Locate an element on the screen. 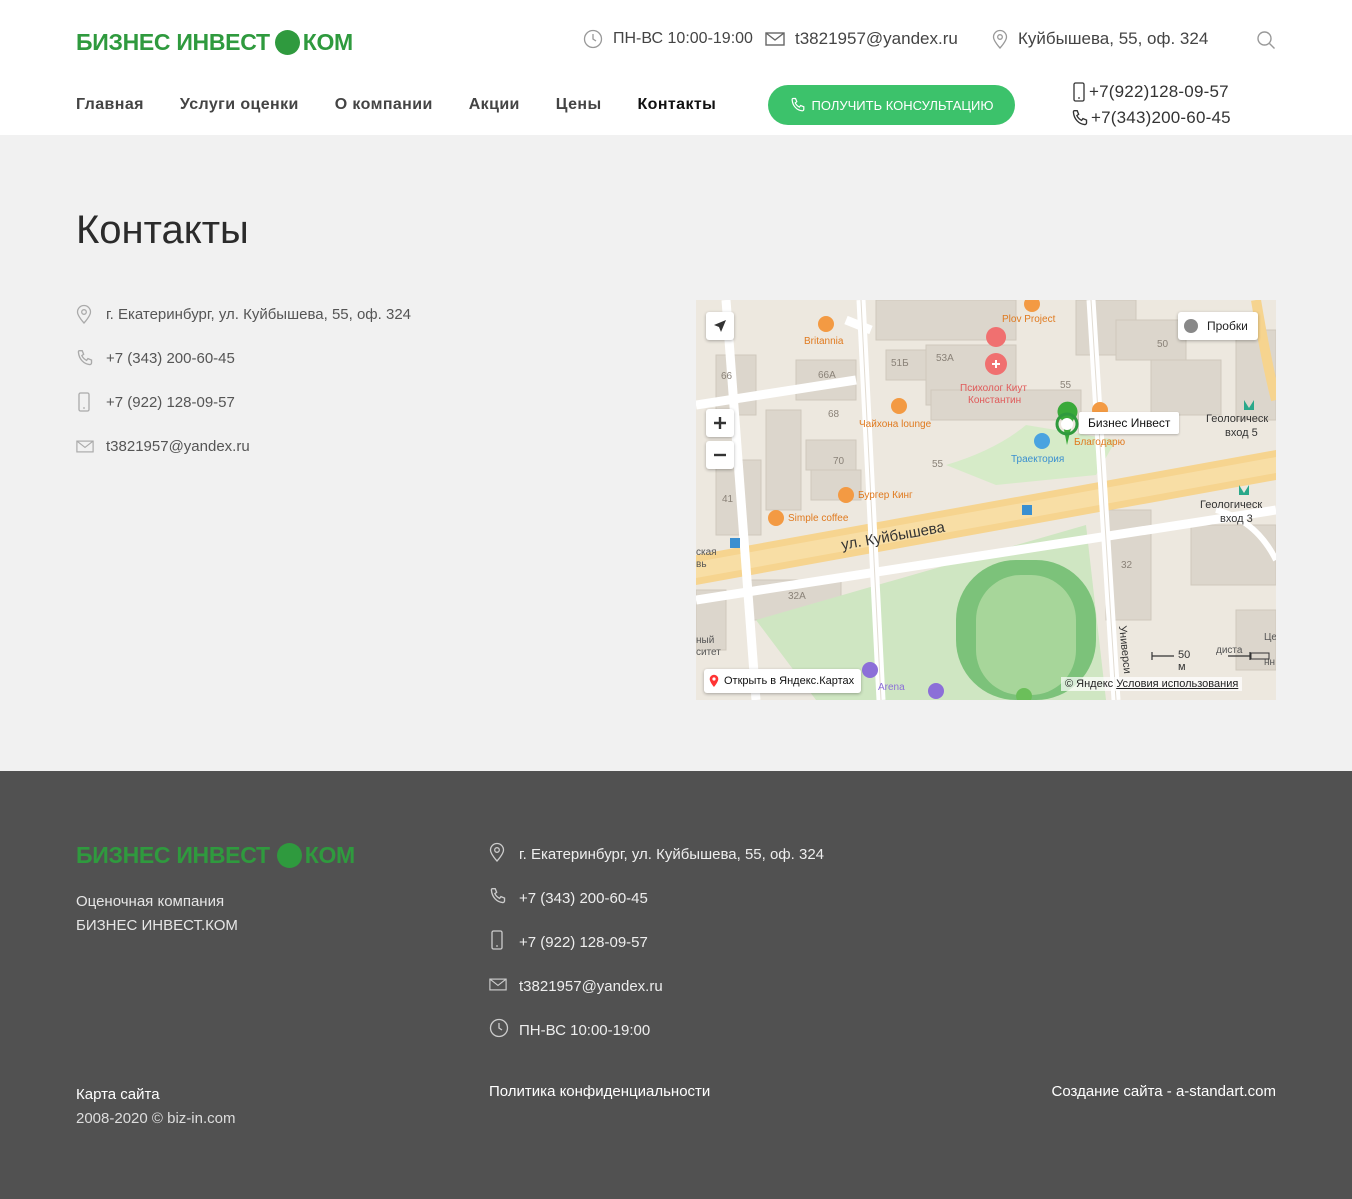  map-label: ситет is located at coordinates (708, 652).